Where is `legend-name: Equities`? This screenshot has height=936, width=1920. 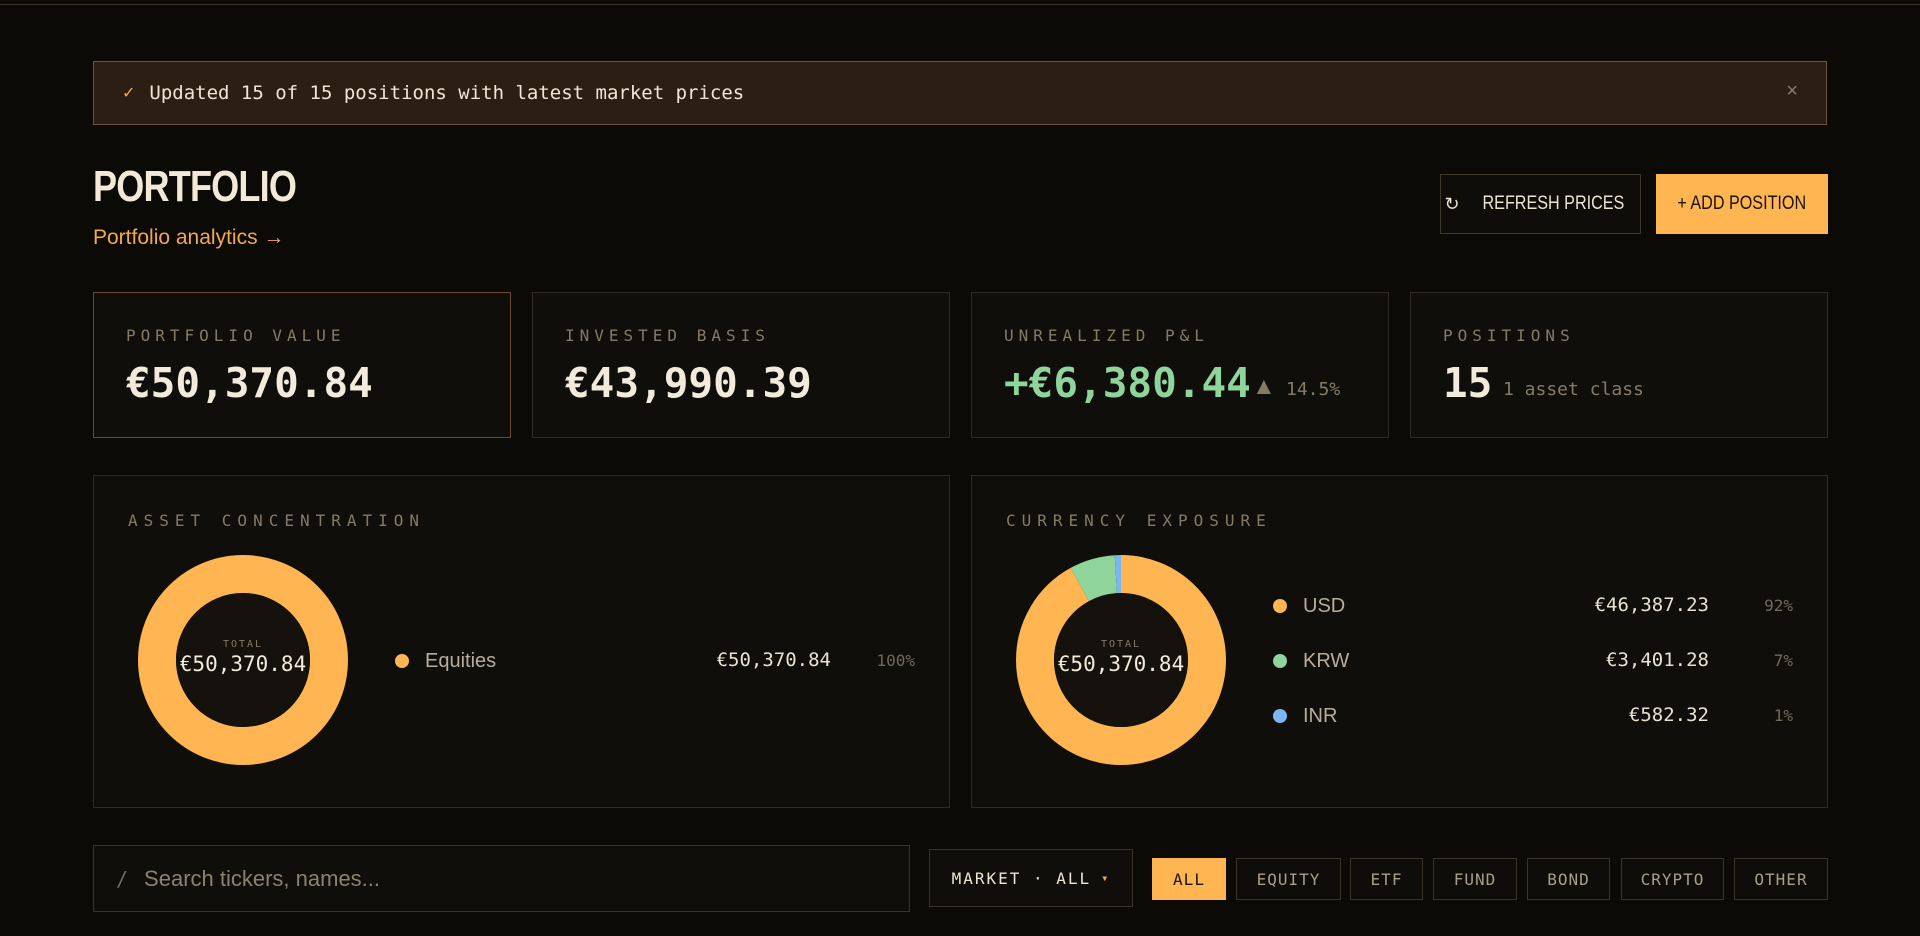
legend-name: Equities is located at coordinates (461, 660).